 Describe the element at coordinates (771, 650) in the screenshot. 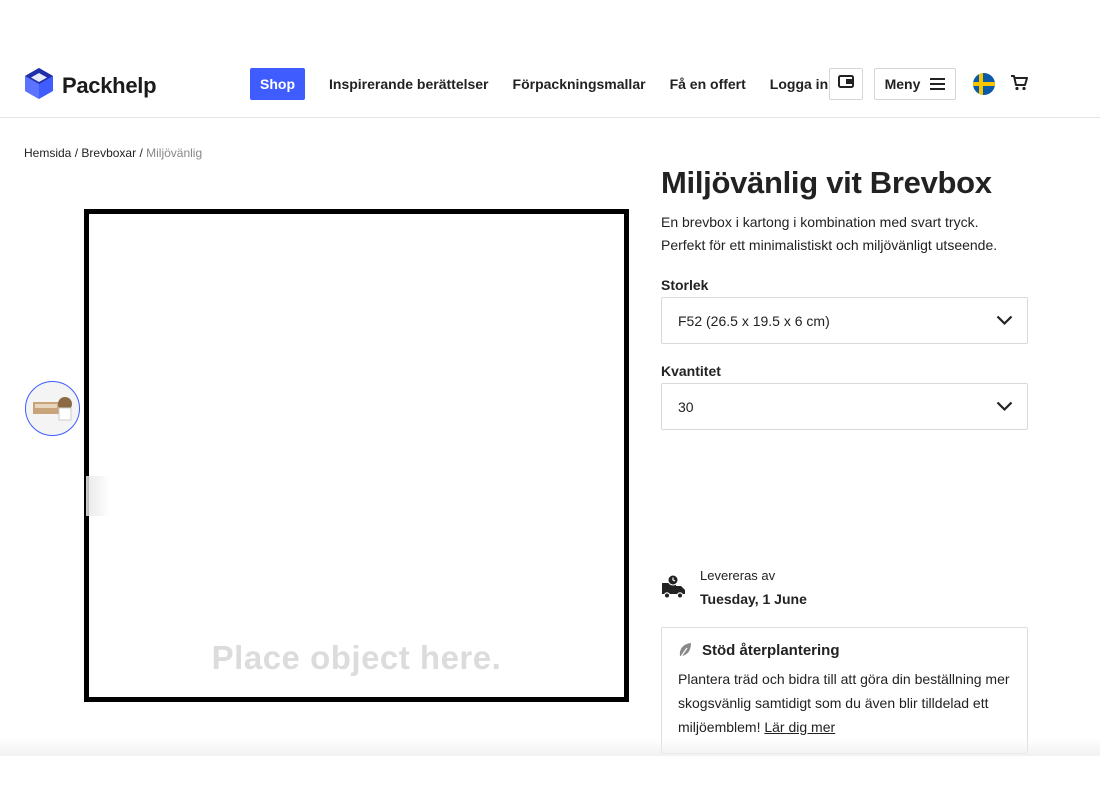

I see `replant-title: Stöd återplantering` at that location.